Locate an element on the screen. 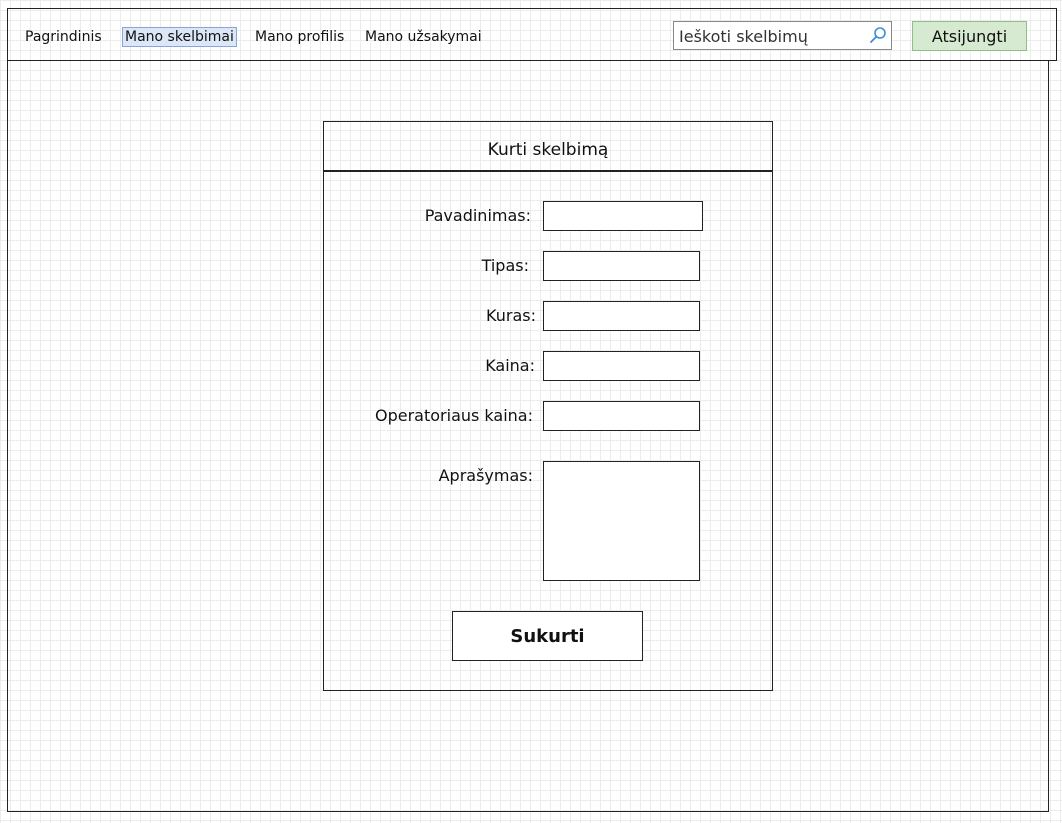  label-kaina: Kaina: is located at coordinates (510, 365).